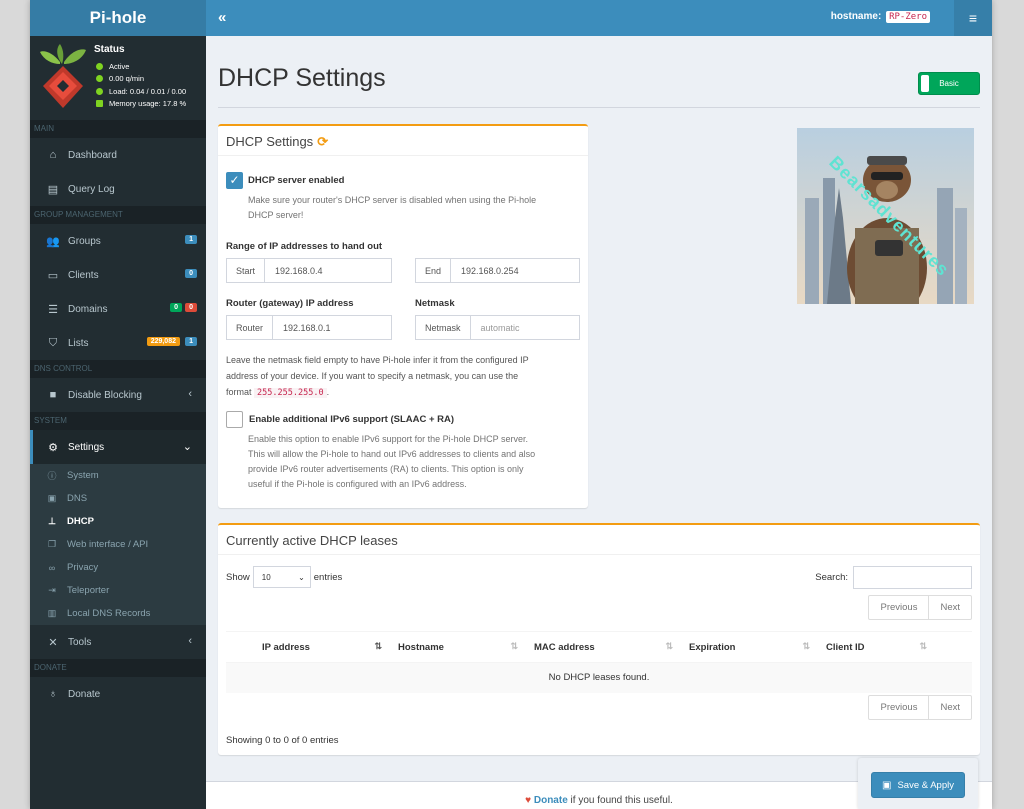 This screenshot has width=1024, height=809. Describe the element at coordinates (118, 241) in the screenshot. I see `sidebar-item-groups: 👥 Groups 1` at that location.